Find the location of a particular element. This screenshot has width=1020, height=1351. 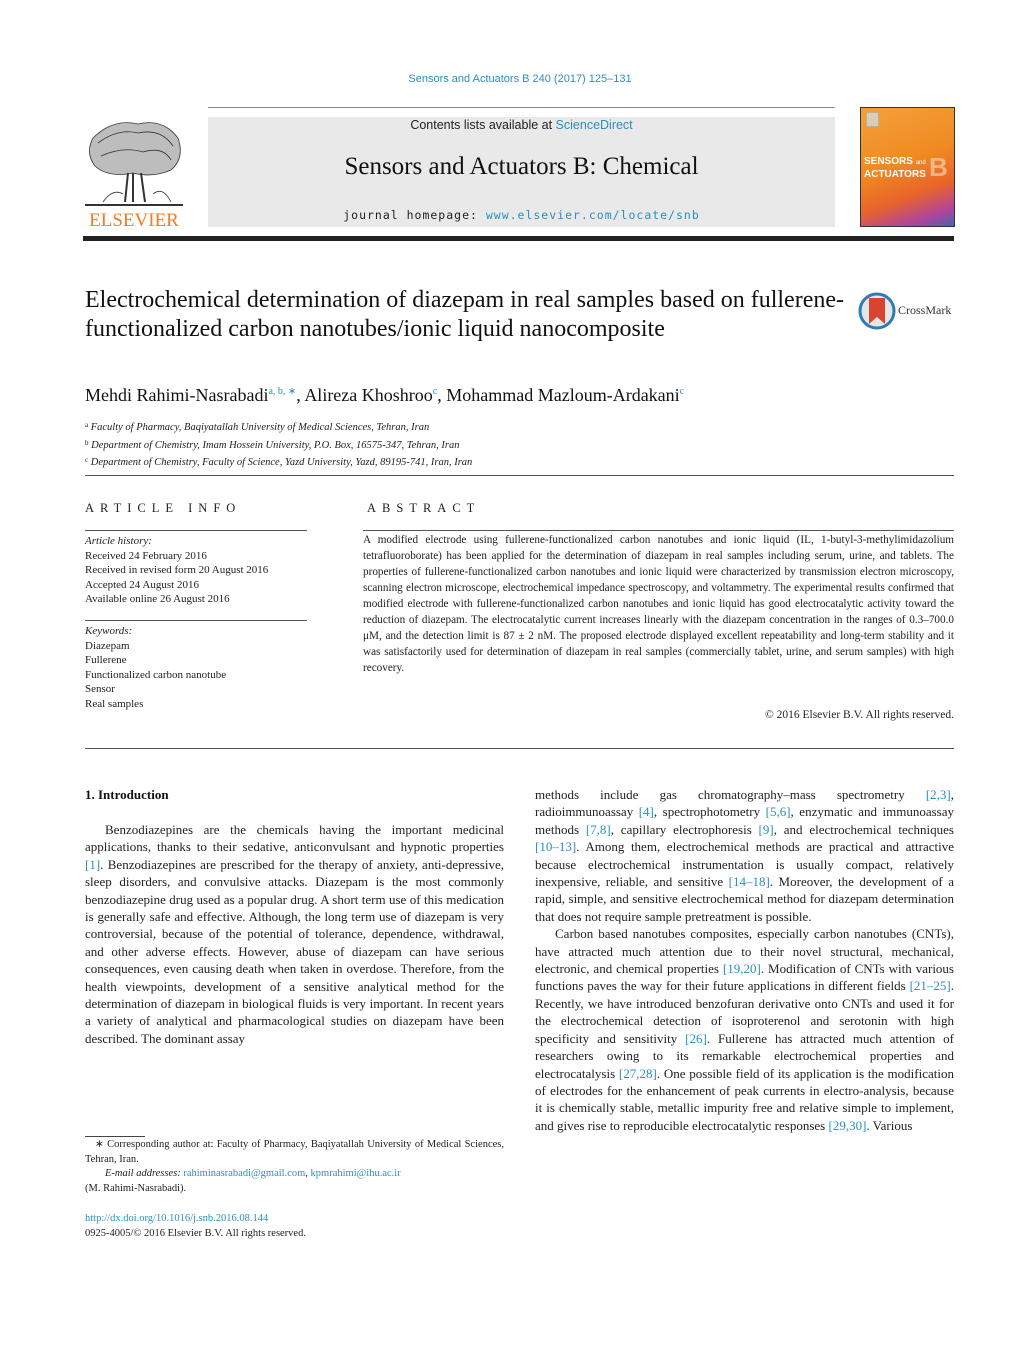

keyword-item: Real samples is located at coordinates (114, 703).